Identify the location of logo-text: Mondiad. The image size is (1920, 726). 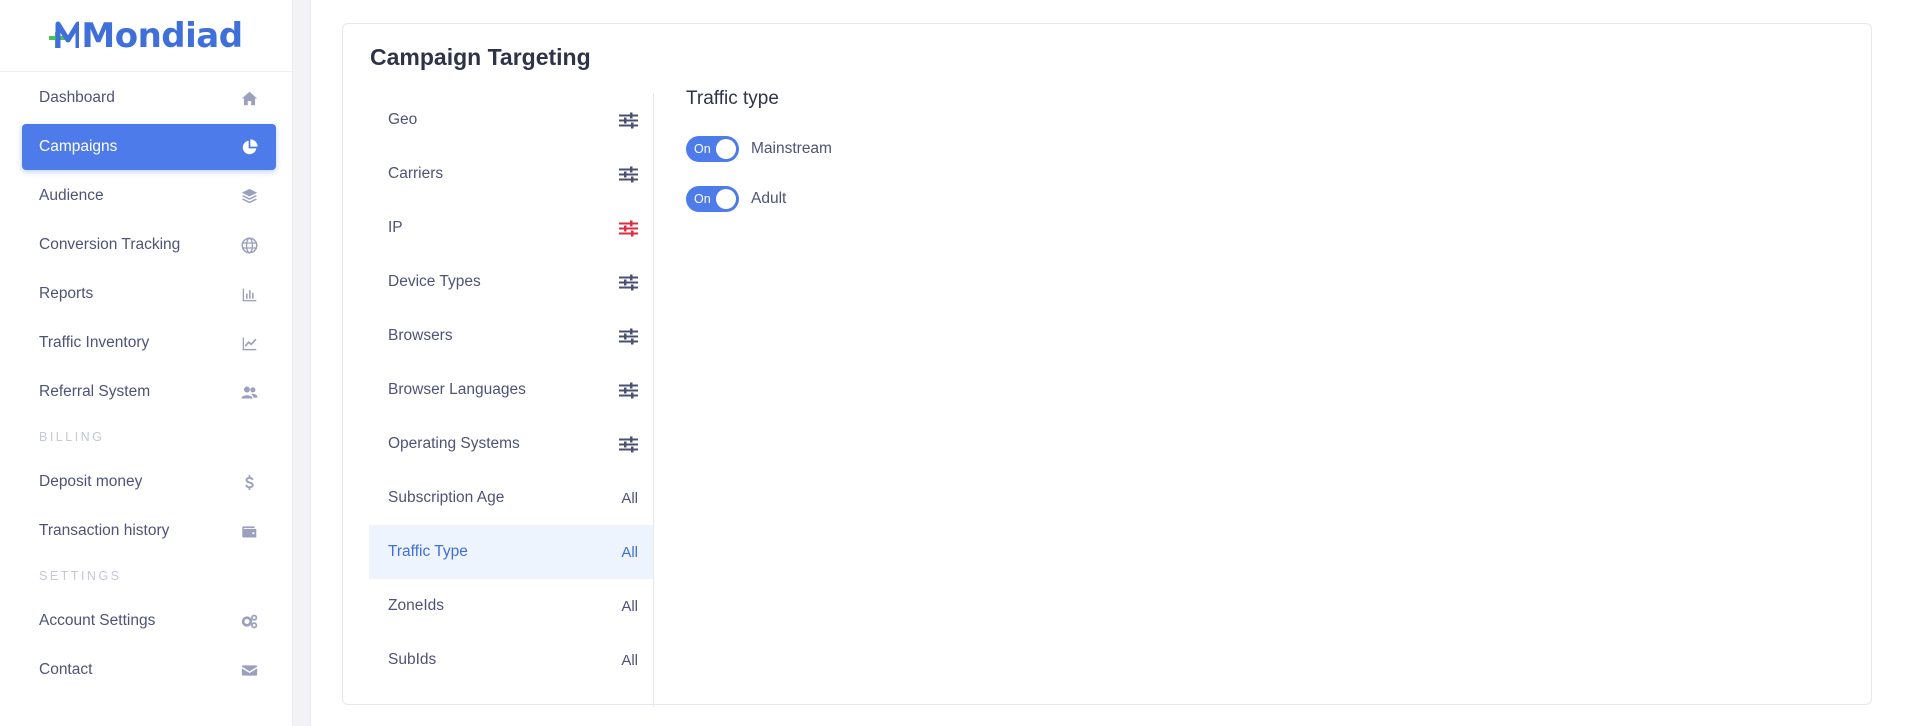
(162, 35).